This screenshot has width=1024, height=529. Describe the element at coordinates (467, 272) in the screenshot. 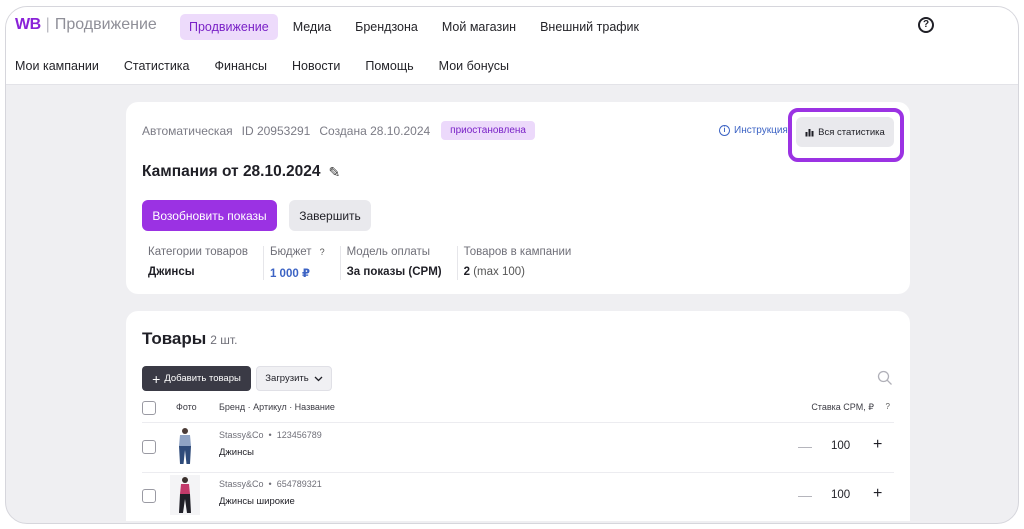

I see `goods-count: 2` at that location.